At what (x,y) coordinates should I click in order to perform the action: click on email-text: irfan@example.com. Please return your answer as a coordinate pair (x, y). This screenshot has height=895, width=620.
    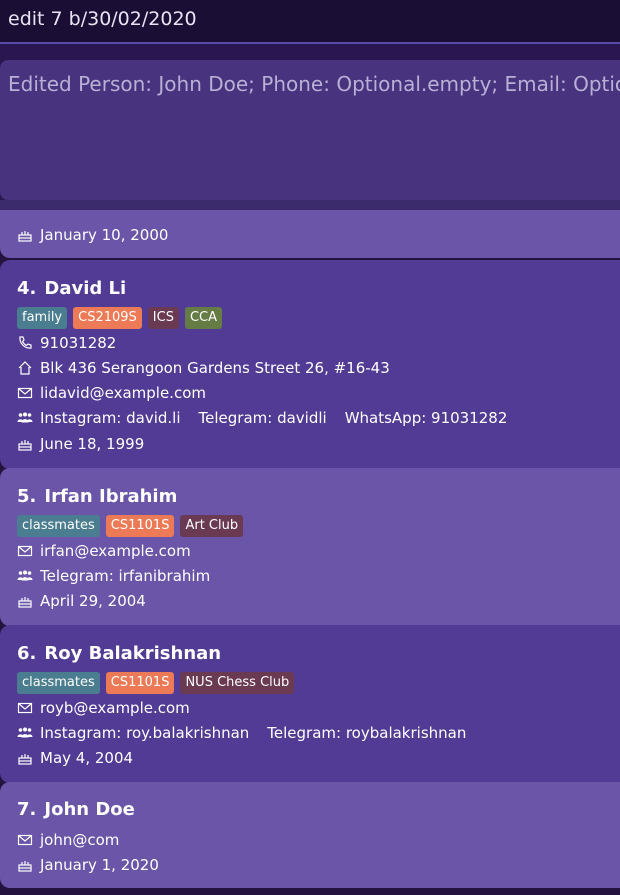
    Looking at the image, I should click on (115, 551).